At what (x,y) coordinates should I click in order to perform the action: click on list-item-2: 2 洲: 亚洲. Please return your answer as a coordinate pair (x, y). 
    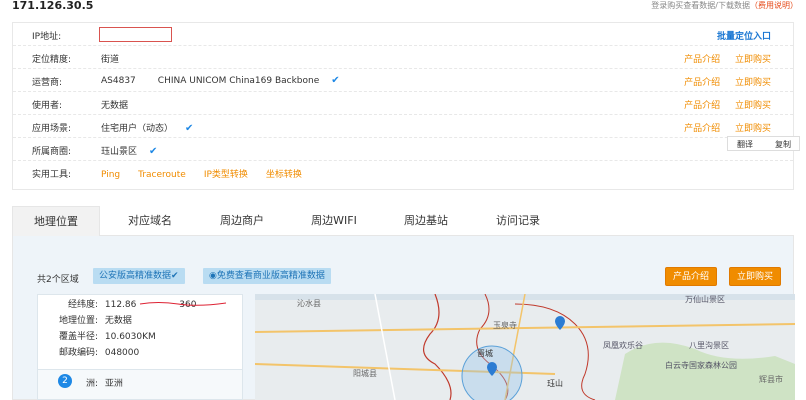
    Looking at the image, I should click on (140, 384).